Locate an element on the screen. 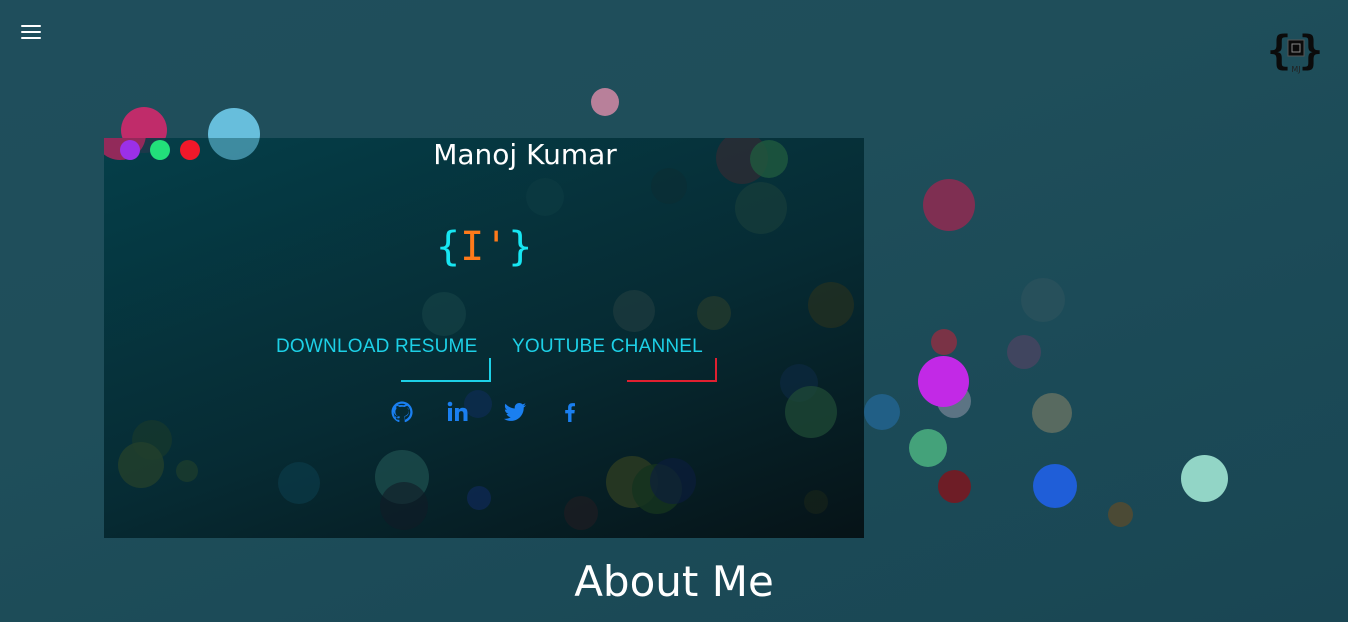 The image size is (1348, 622). code-brace-logo: {I'} is located at coordinates (484, 247).